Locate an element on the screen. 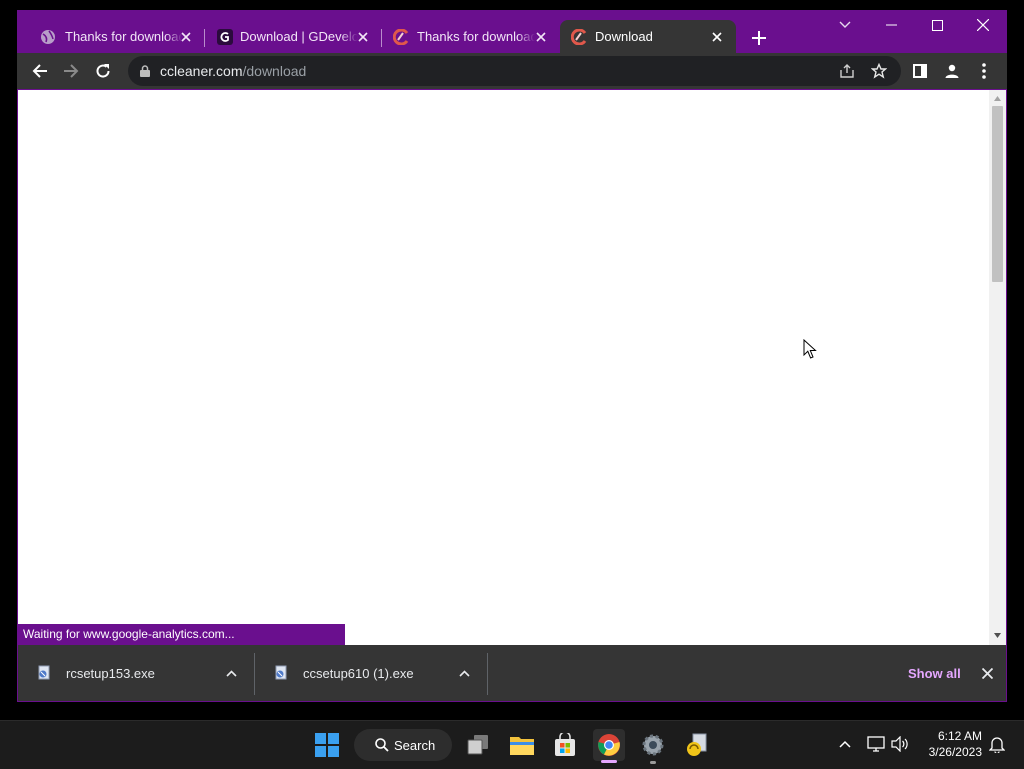  tab-title: Download | GDevelop is located at coordinates (299, 36).